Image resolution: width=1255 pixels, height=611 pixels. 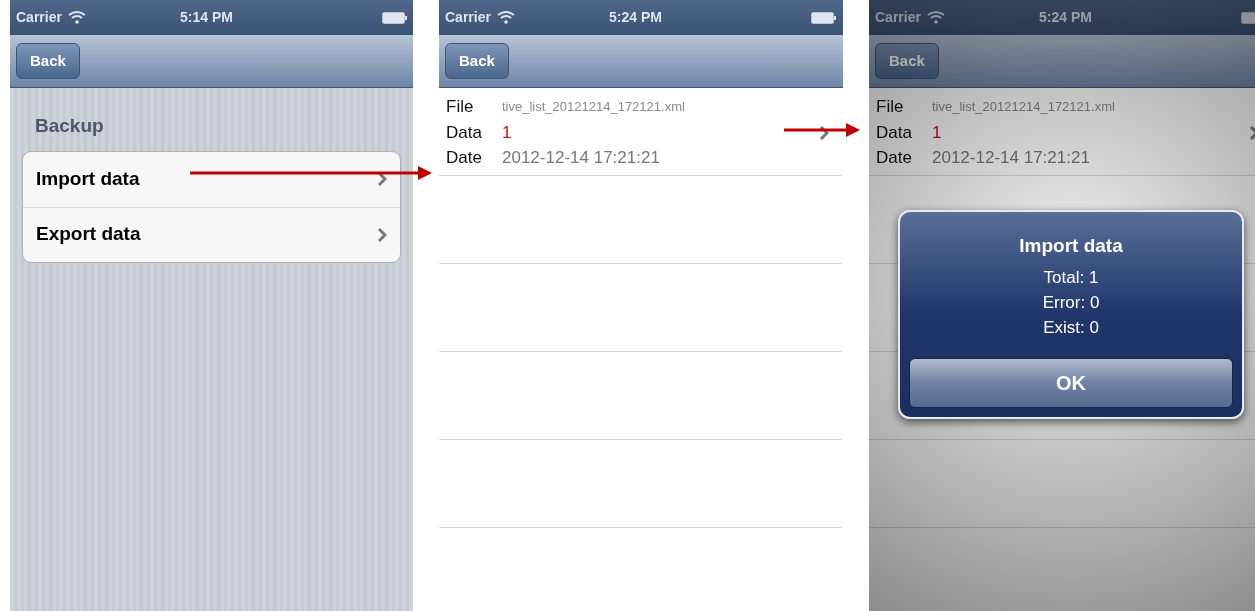 What do you see at coordinates (1071, 277) in the screenshot?
I see `alert-message-line: Total: 1` at bounding box center [1071, 277].